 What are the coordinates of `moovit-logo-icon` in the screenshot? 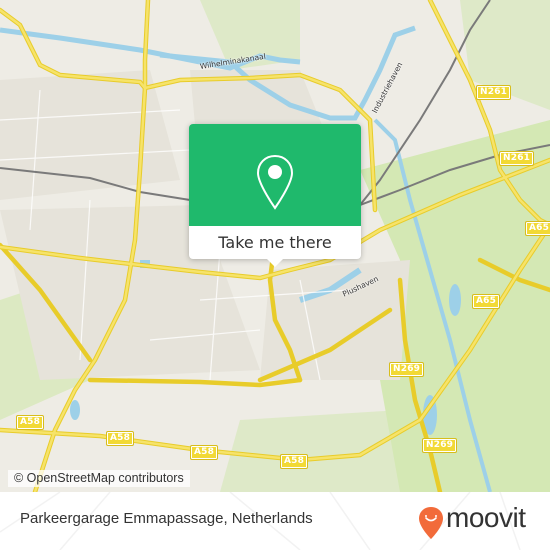 It's located at (431, 523).